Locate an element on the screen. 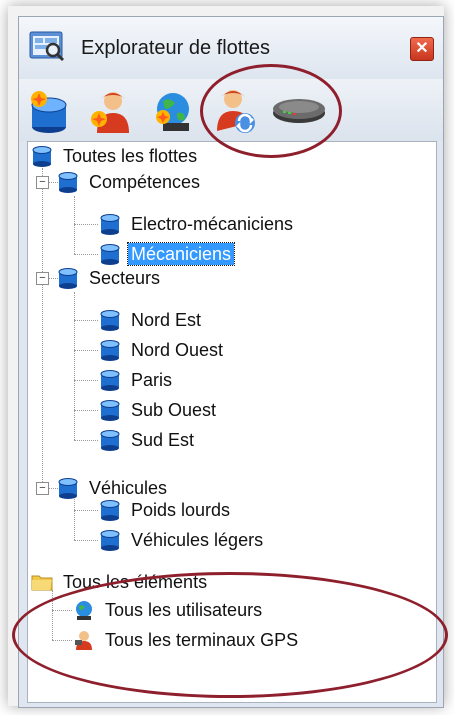  gps-device-icon is located at coordinates (299, 111).